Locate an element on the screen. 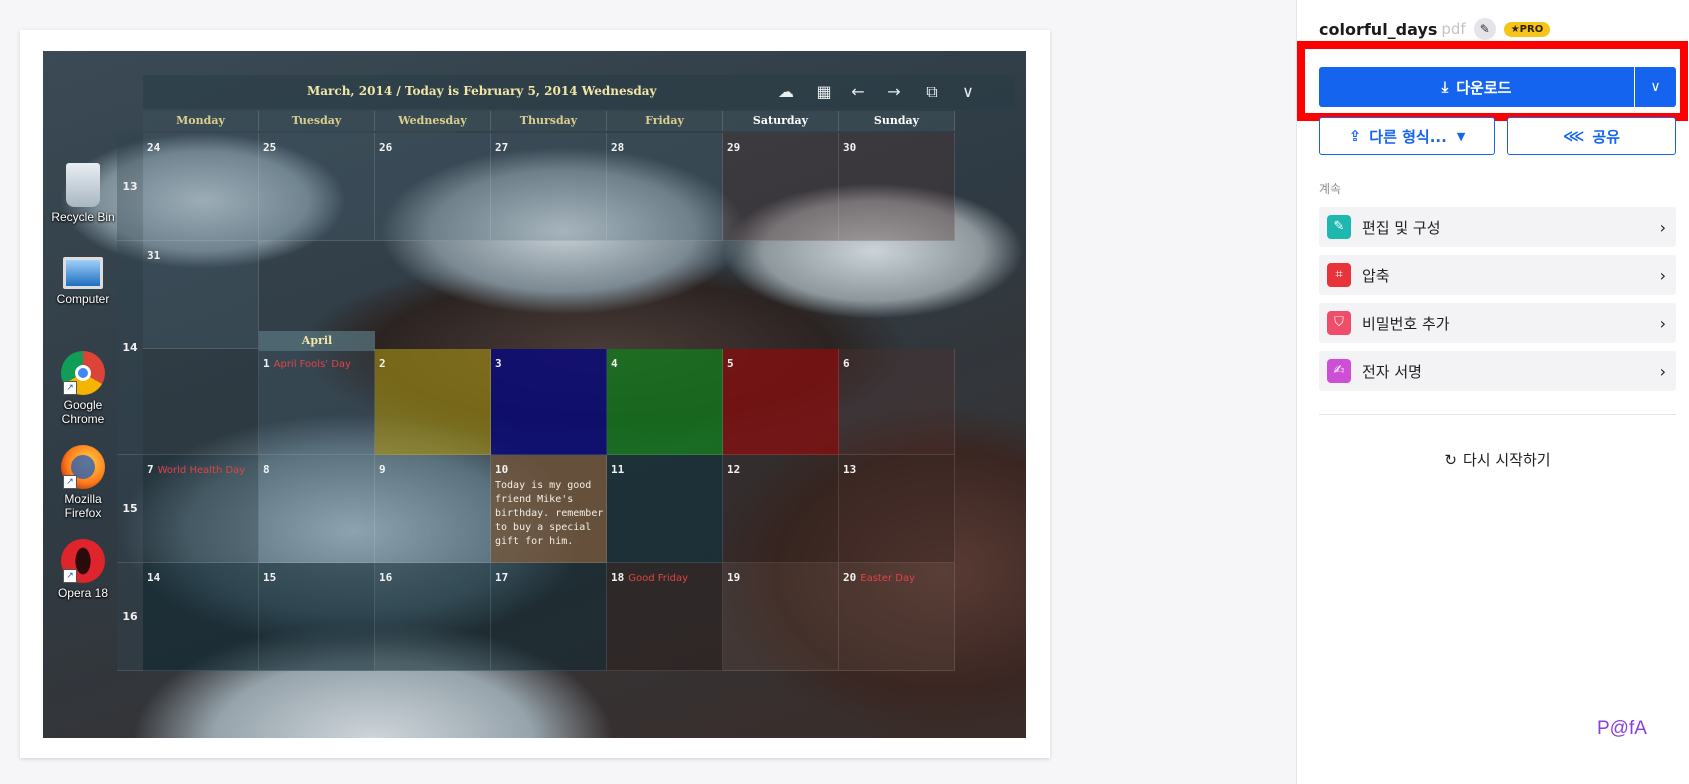  continue-section-label: 계속 is located at coordinates (1330, 189).